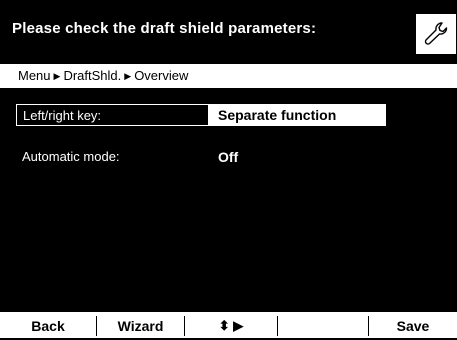  What do you see at coordinates (323, 325) in the screenshot?
I see `empty-softkey` at bounding box center [323, 325].